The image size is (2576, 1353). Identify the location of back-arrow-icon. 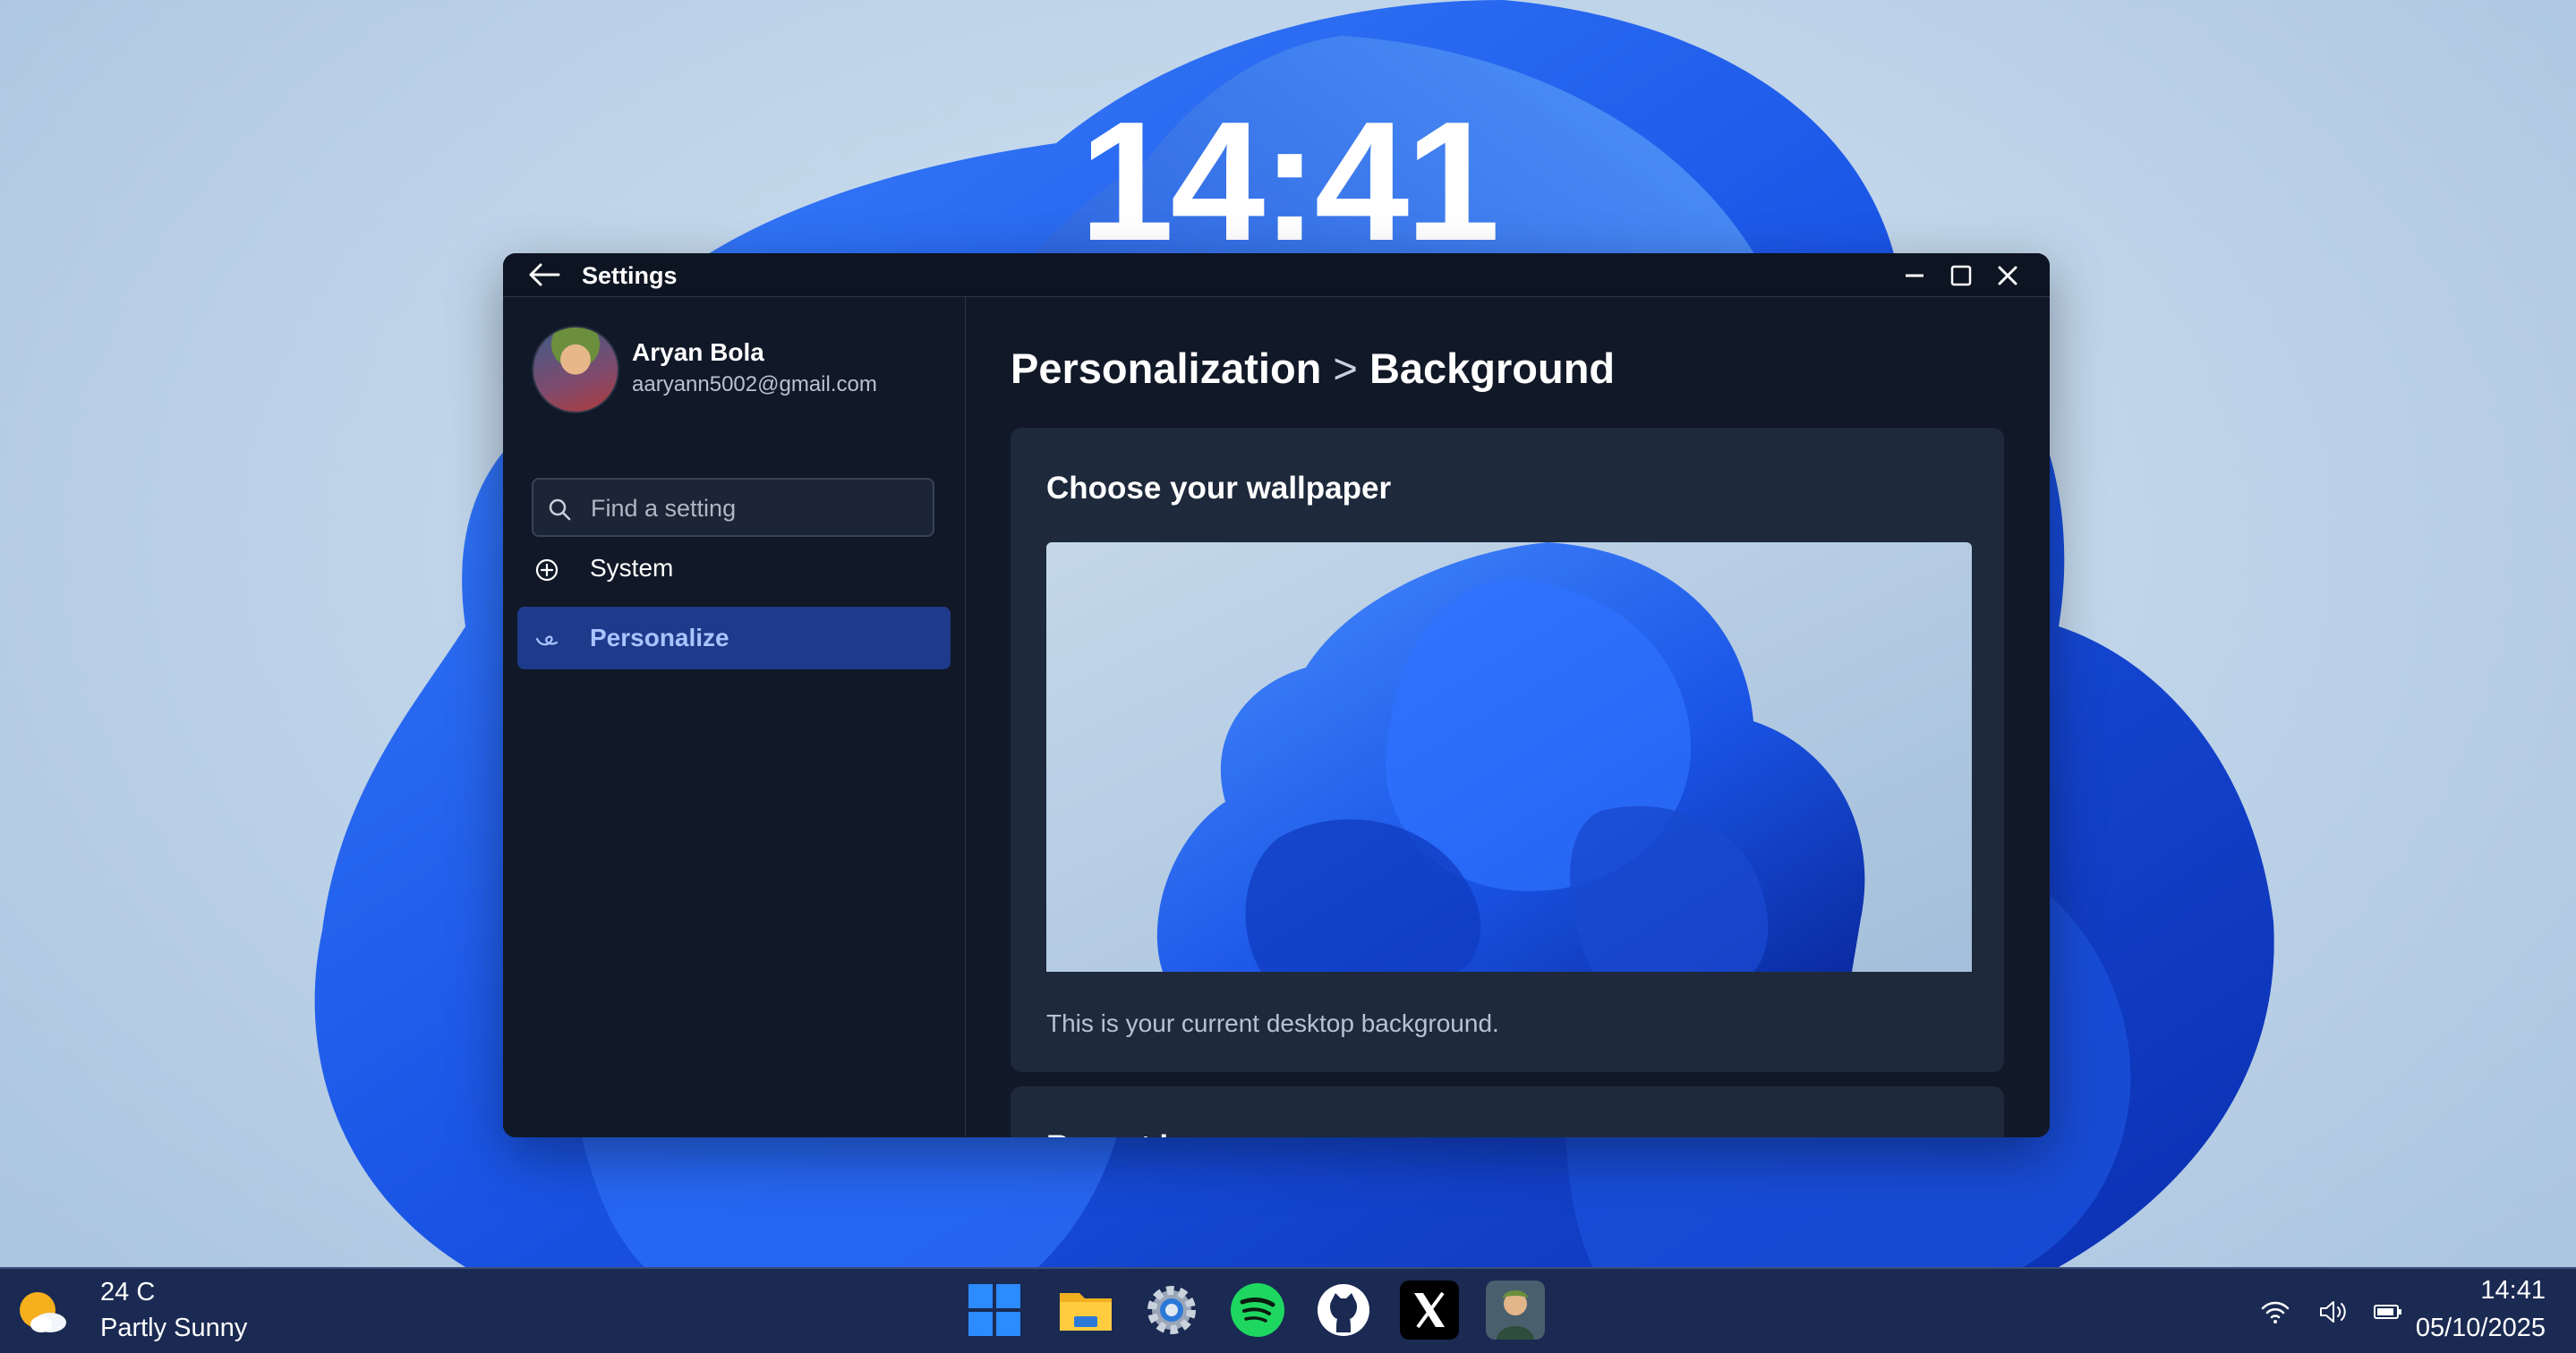
(544, 274).